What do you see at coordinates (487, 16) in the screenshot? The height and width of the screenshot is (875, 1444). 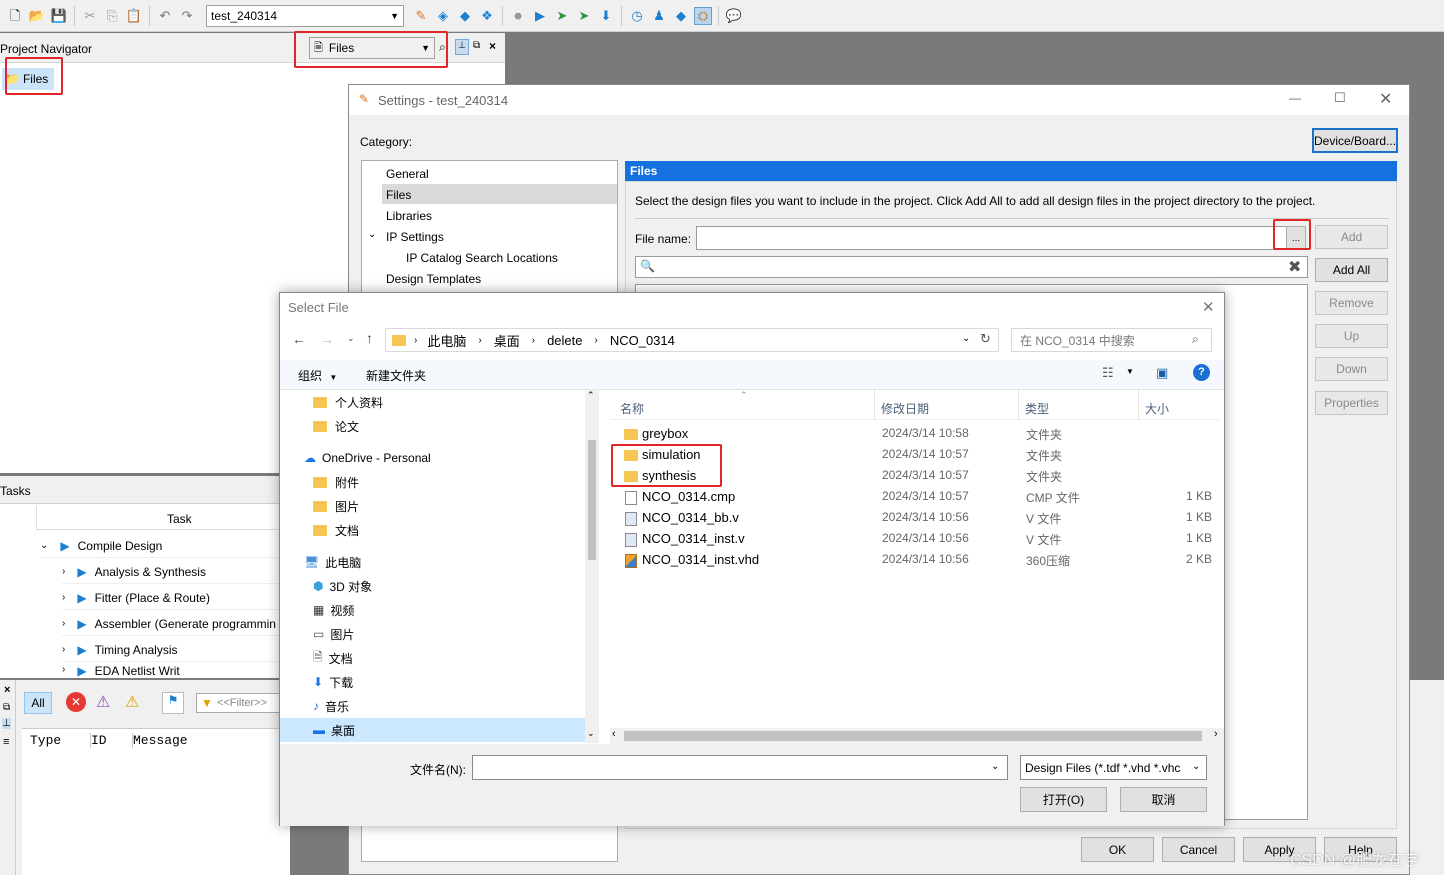 I see `pin-planner-icon: ❖` at bounding box center [487, 16].